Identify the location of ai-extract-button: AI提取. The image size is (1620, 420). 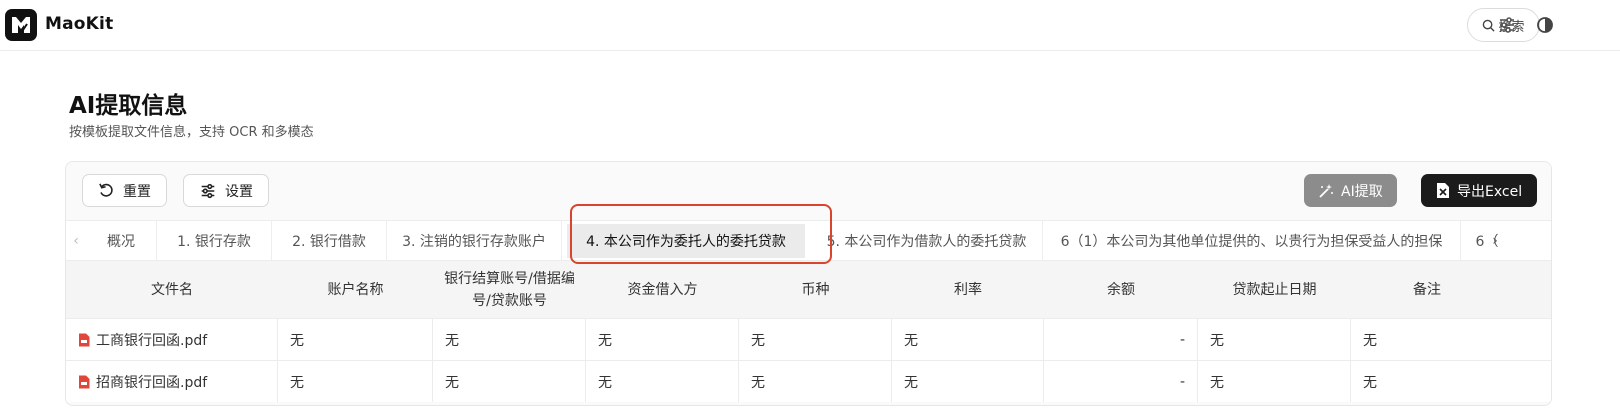
(1350, 190).